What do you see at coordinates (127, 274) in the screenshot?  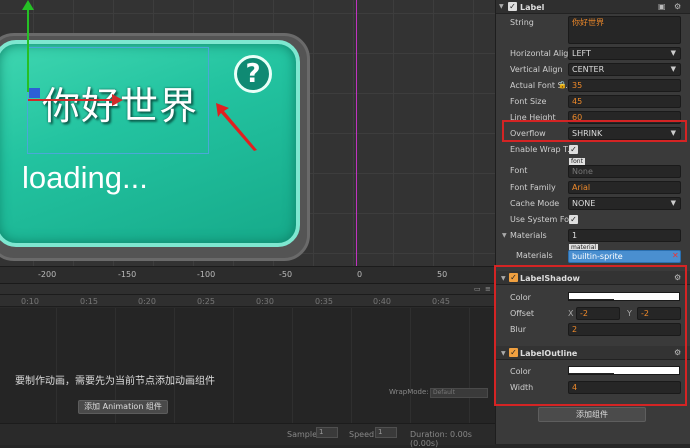 I see `ruler-label: -150` at bounding box center [127, 274].